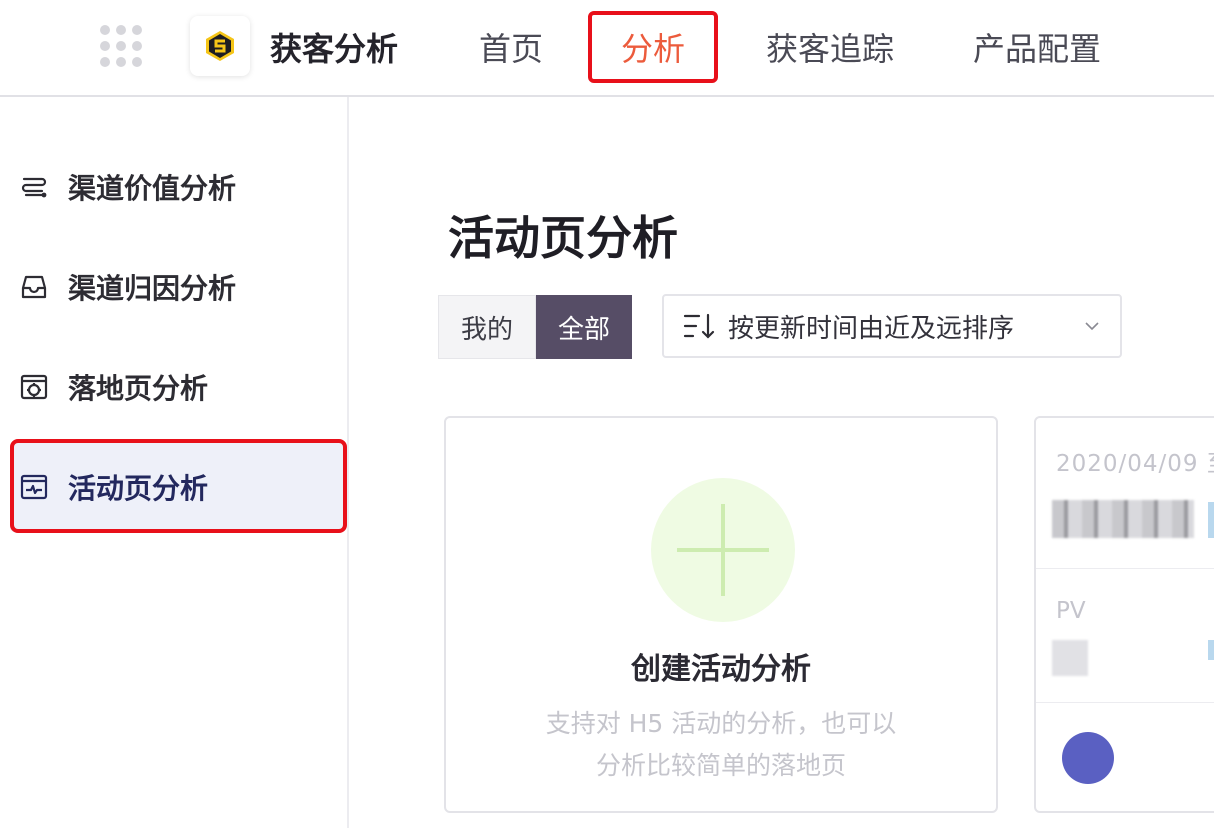 This screenshot has width=1214, height=828. I want to click on inbox-tray-icon, so click(34, 287).